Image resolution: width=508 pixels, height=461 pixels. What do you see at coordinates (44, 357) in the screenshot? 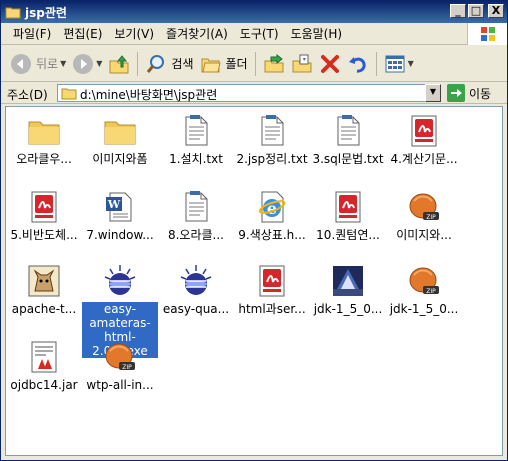
I see `jar-file-icon` at bounding box center [44, 357].